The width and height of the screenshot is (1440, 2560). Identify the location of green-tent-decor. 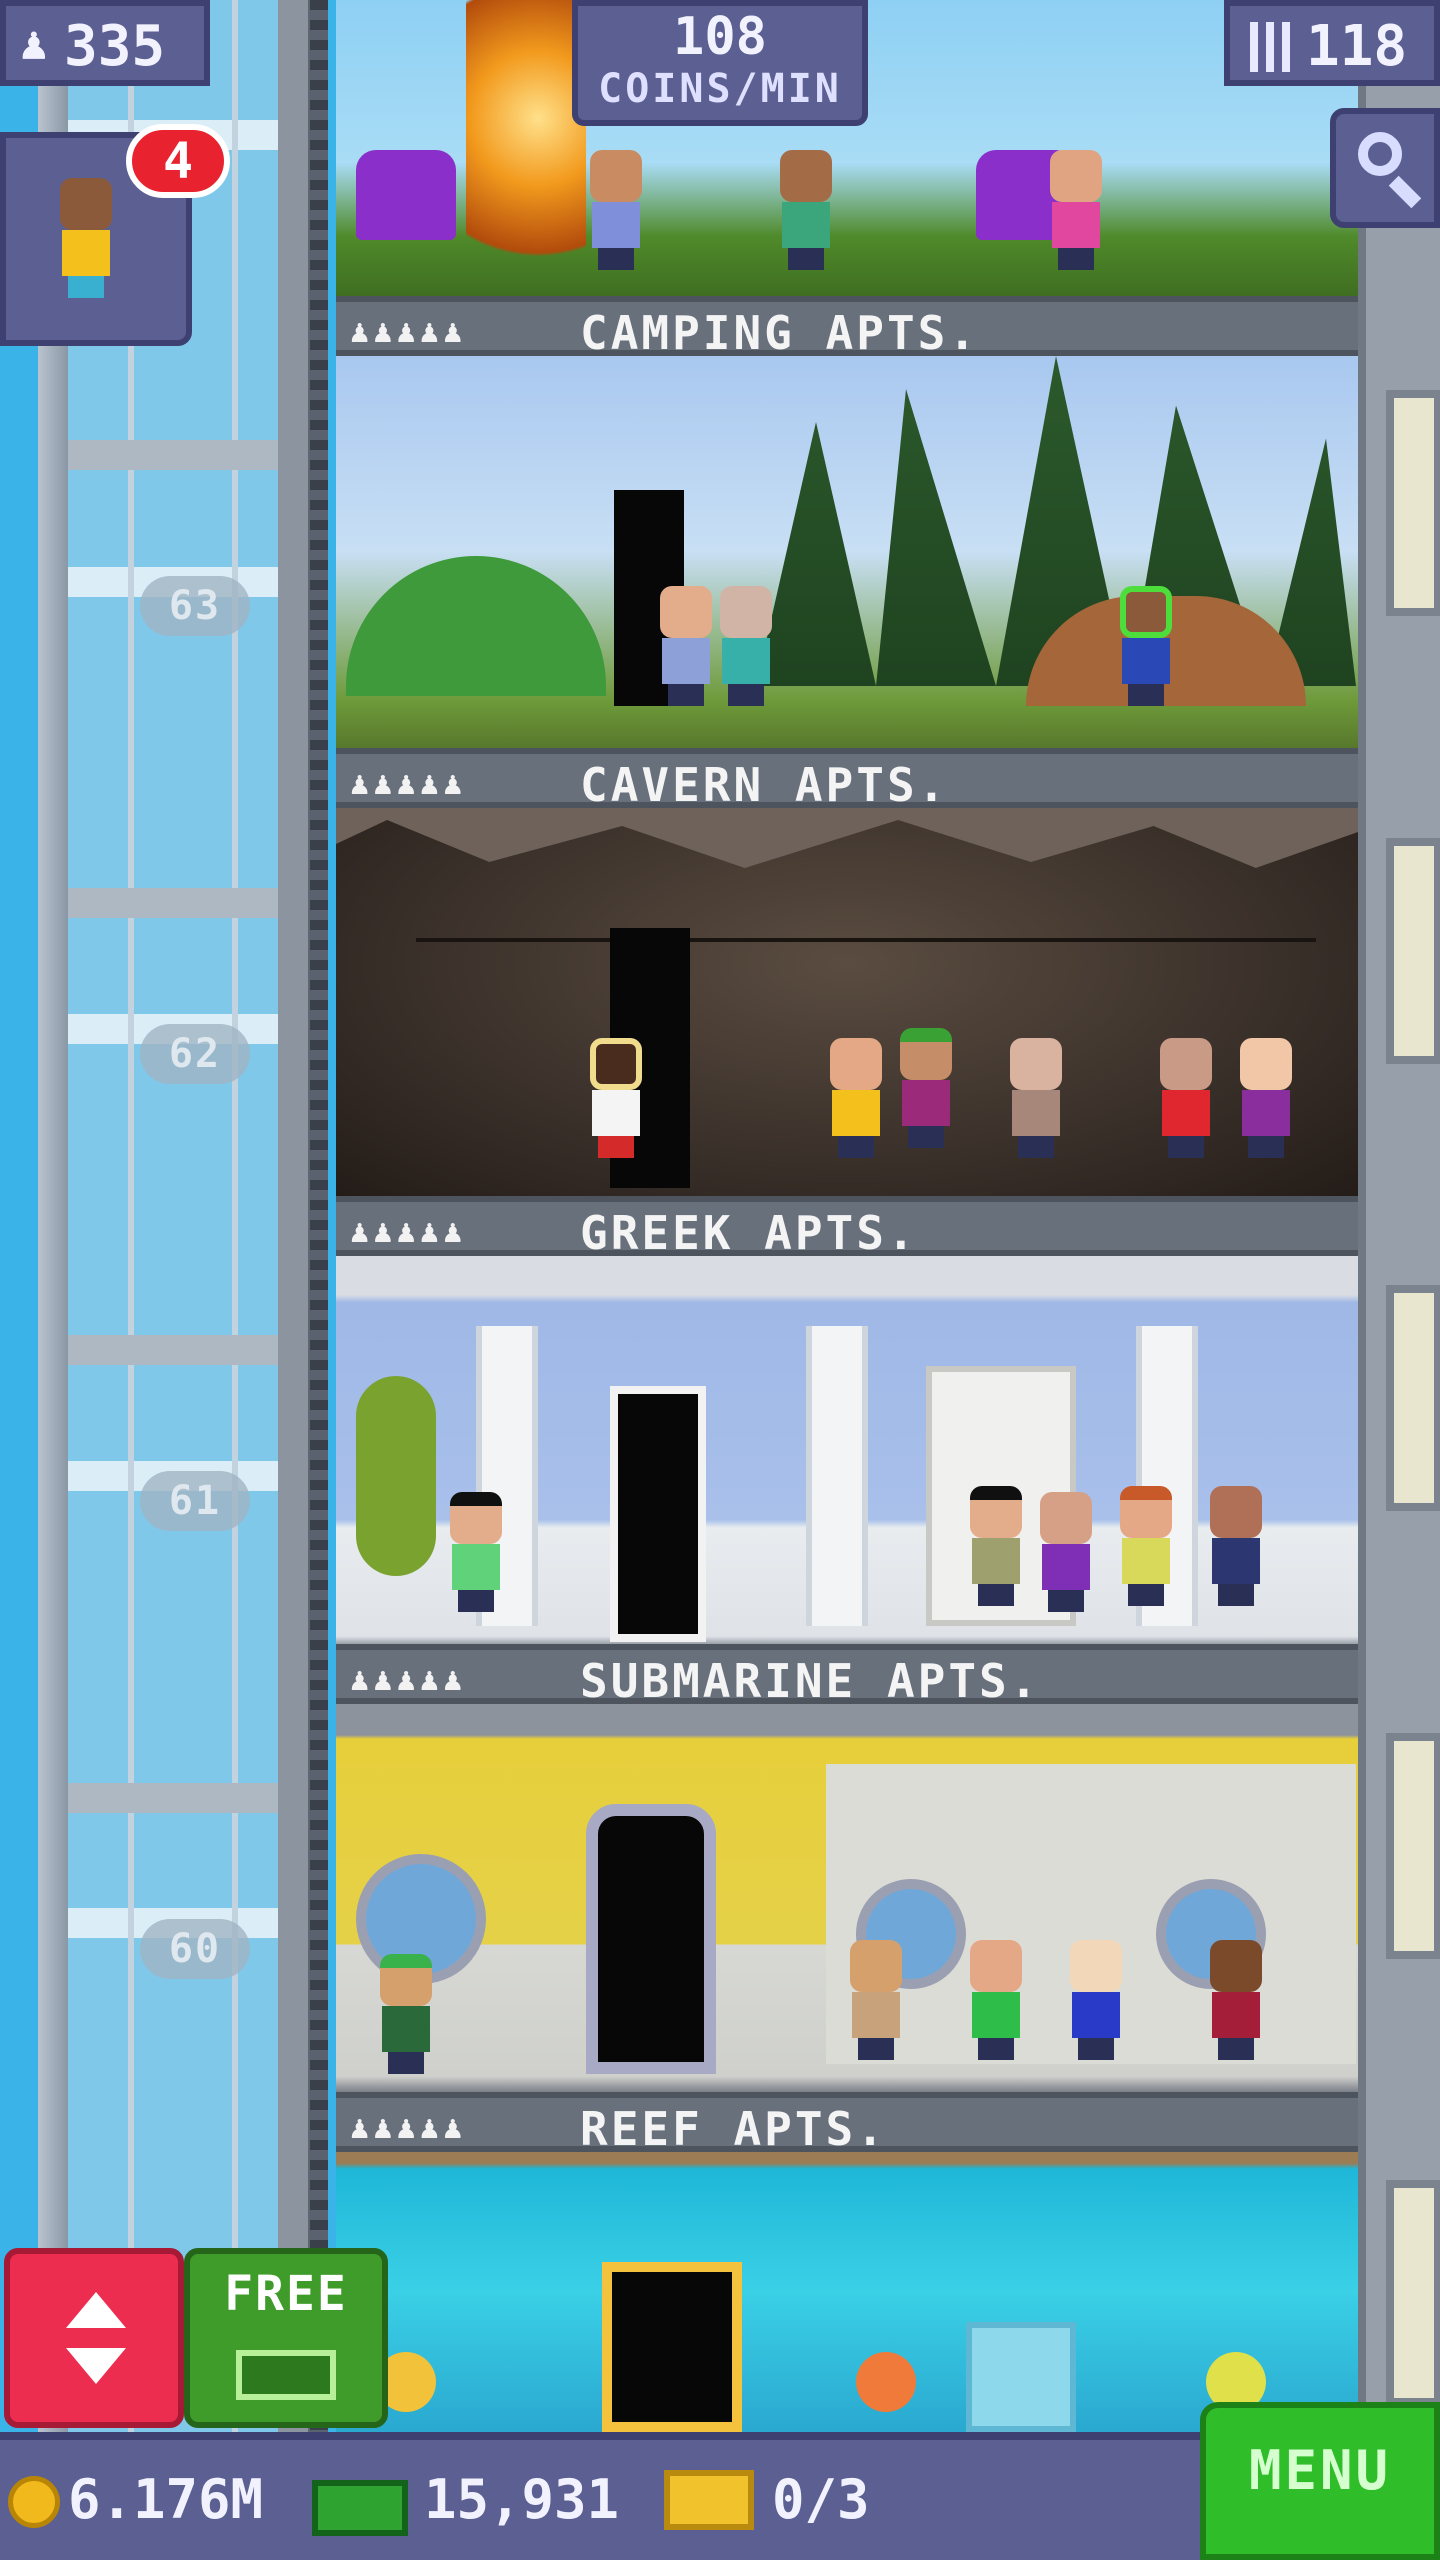
(476, 626).